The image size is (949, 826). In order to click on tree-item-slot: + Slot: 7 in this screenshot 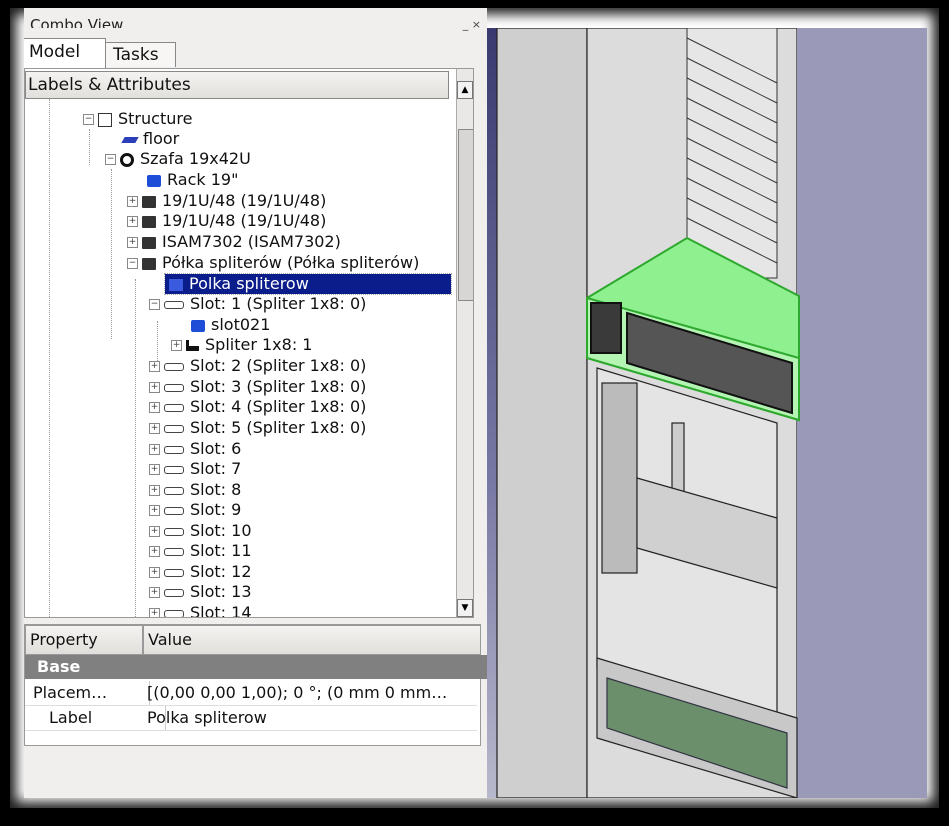, I will do `click(195, 469)`.